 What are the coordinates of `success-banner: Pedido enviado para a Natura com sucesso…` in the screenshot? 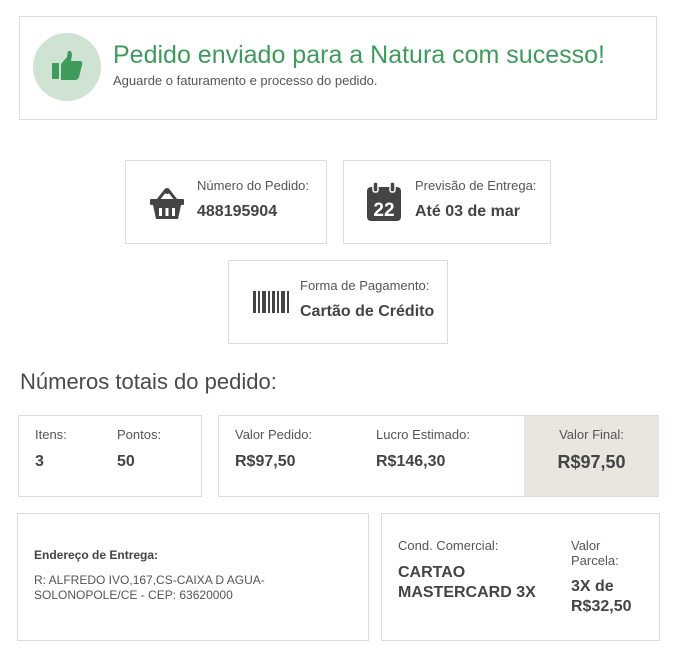 It's located at (338, 68).